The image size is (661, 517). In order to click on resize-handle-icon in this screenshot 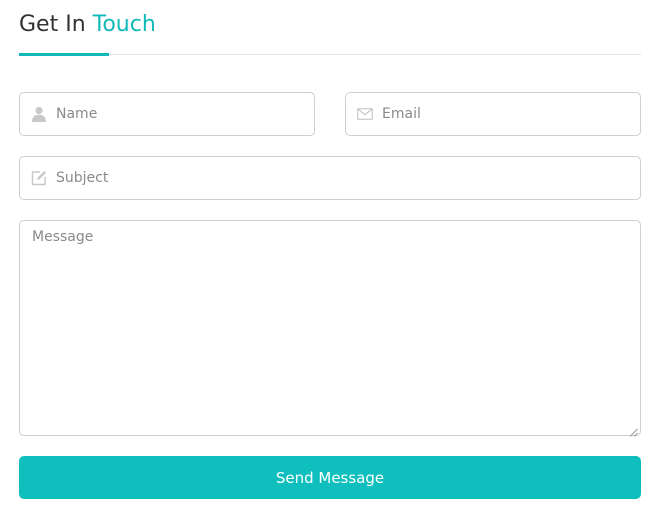, I will do `click(633, 430)`.